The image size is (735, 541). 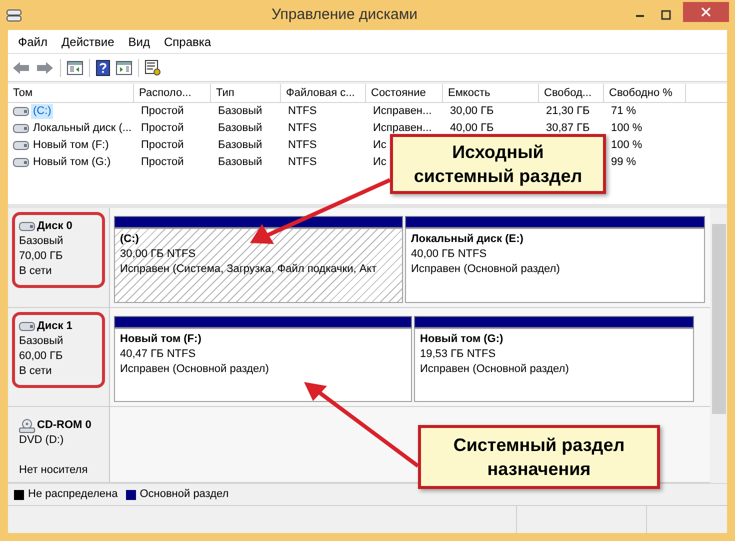 I want to click on table-cell-text: 71 %, so click(x=624, y=111).